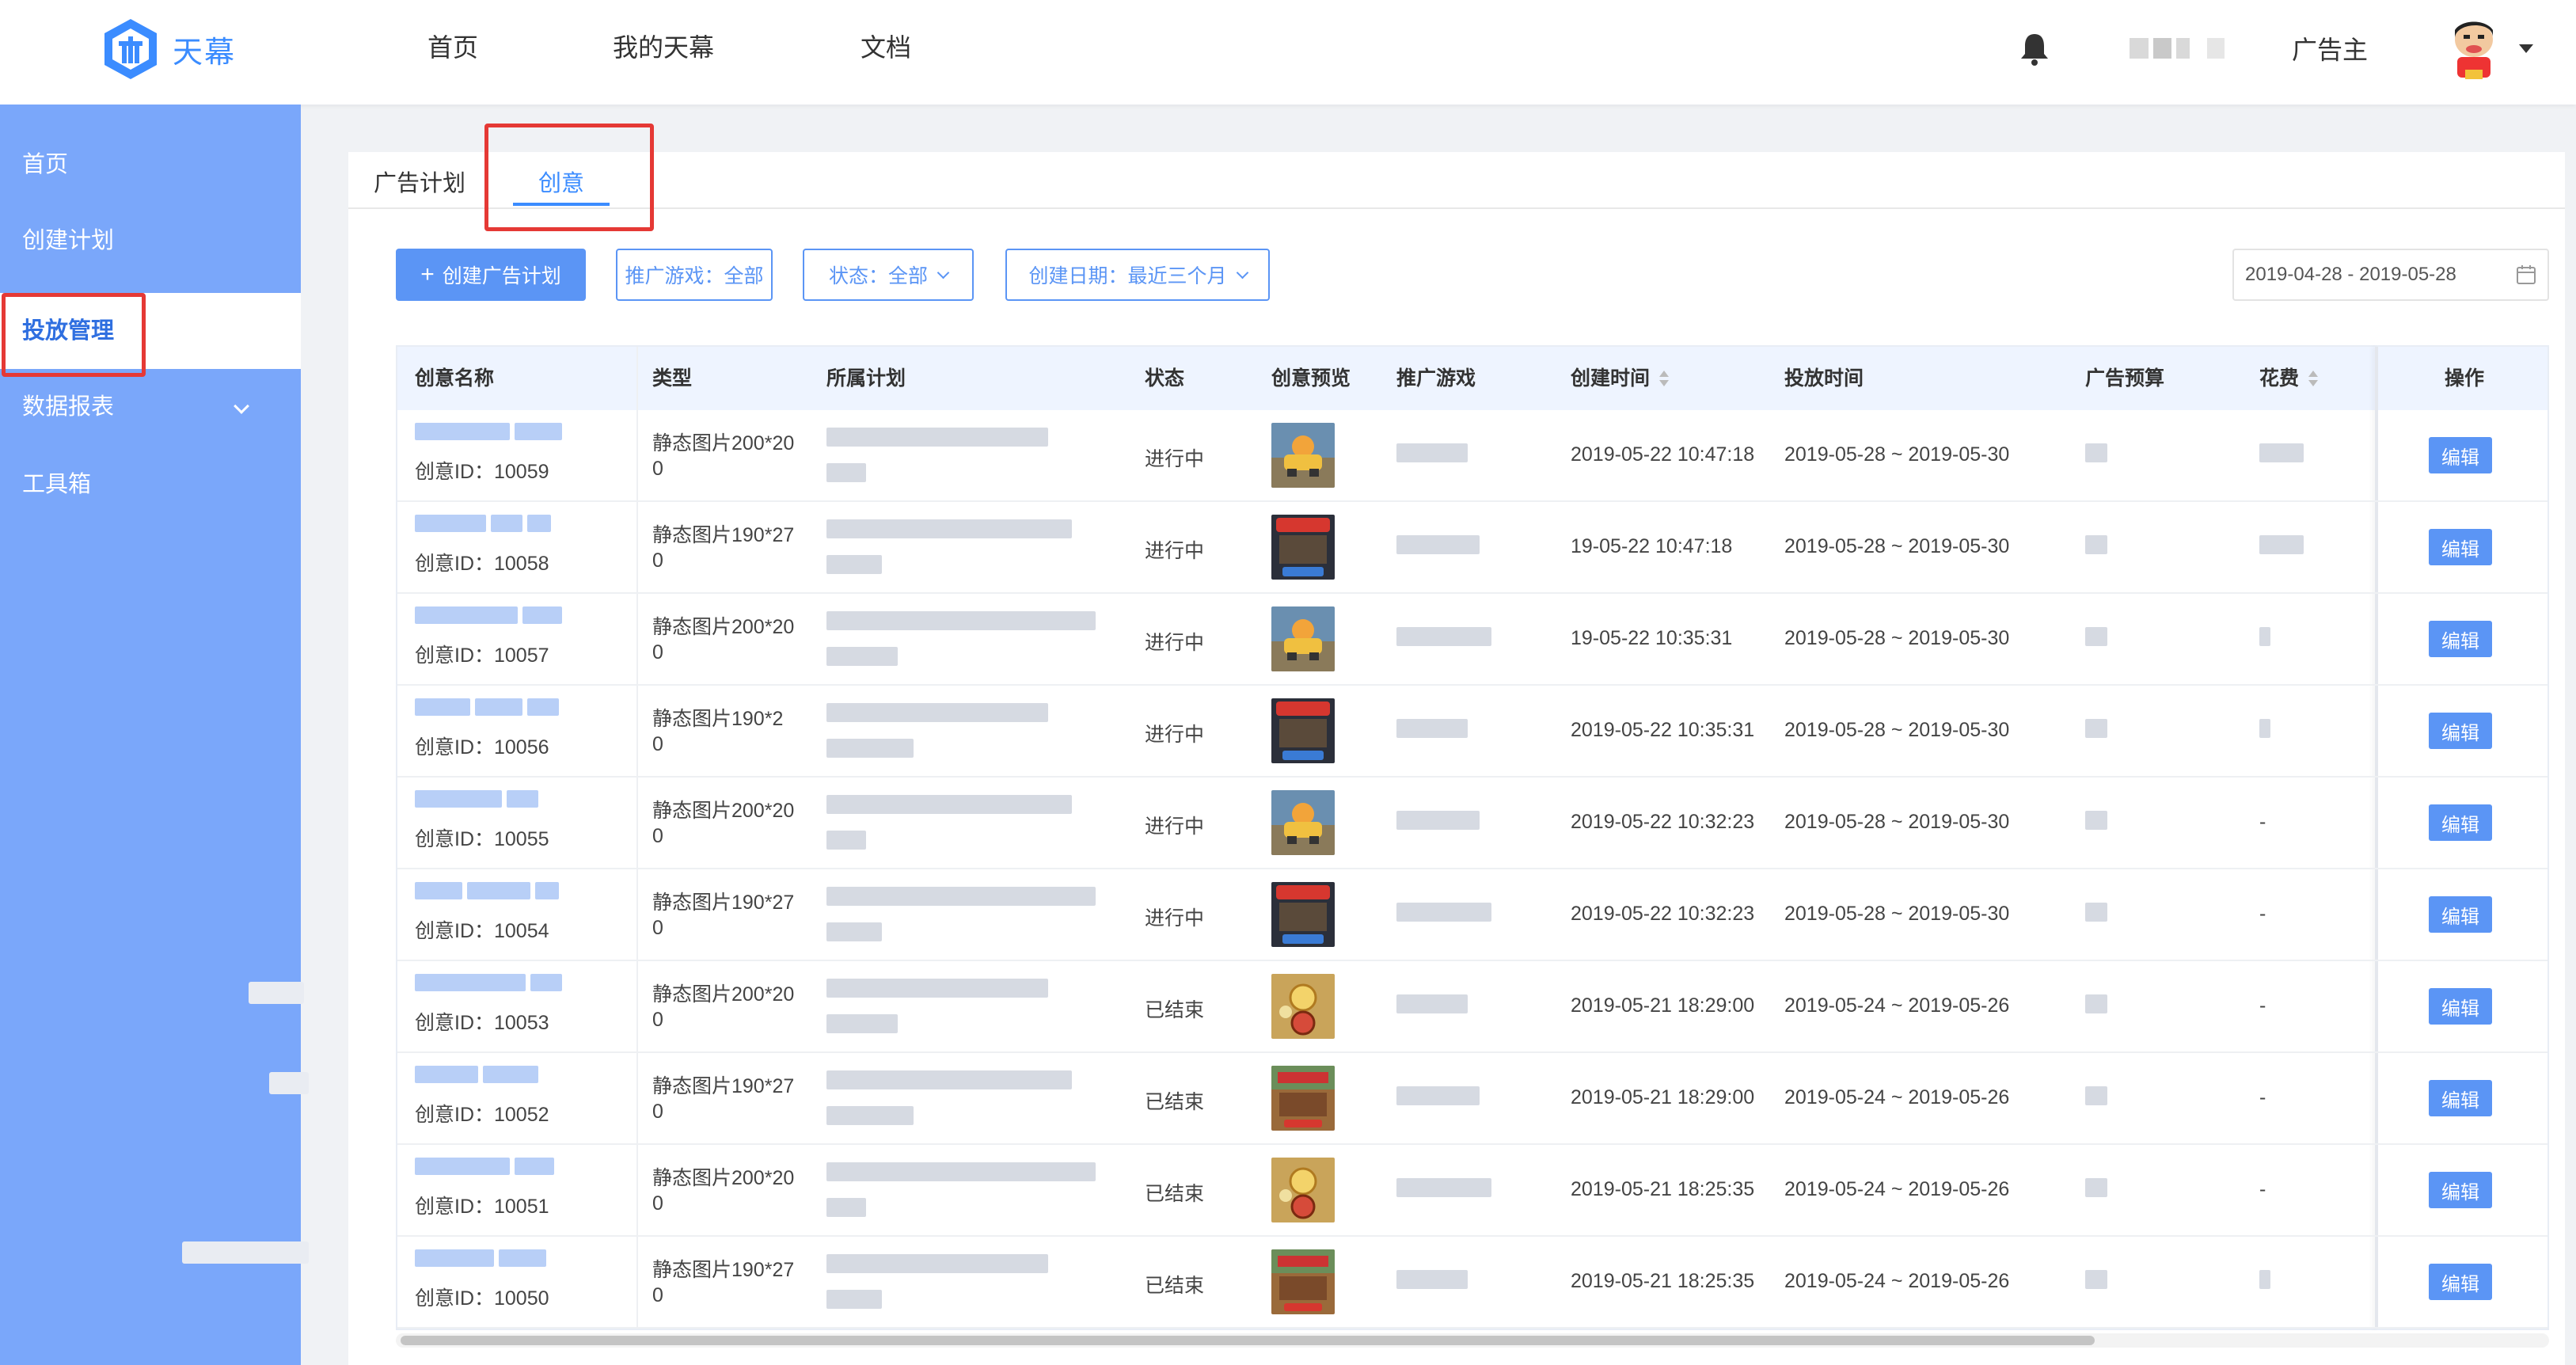 The width and height of the screenshot is (2576, 1365). I want to click on col-header-cost: 花费, so click(2289, 378).